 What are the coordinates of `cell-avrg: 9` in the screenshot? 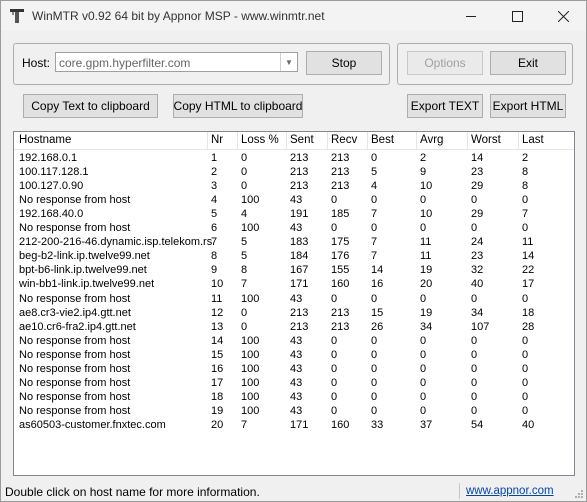 It's located at (423, 172).